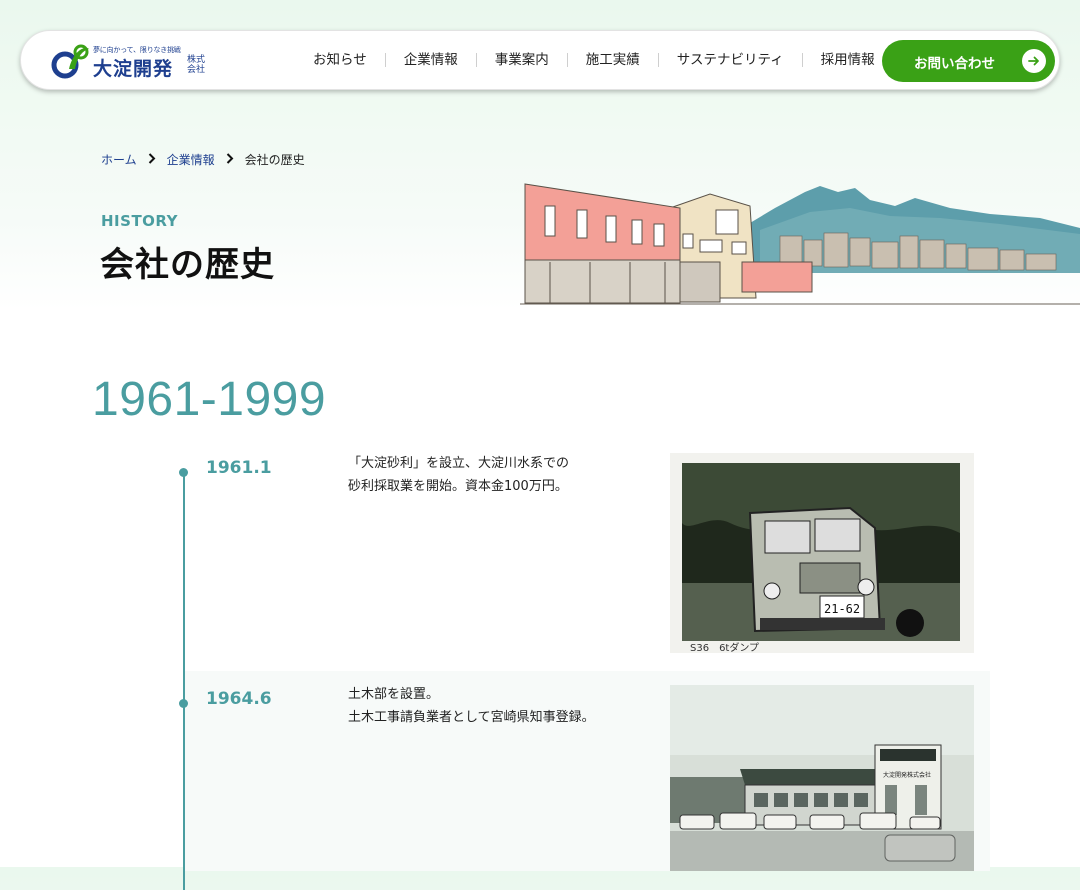 The image size is (1080, 890). Describe the element at coordinates (822, 778) in the screenshot. I see `office-photo: 大淀開発株式会社` at that location.